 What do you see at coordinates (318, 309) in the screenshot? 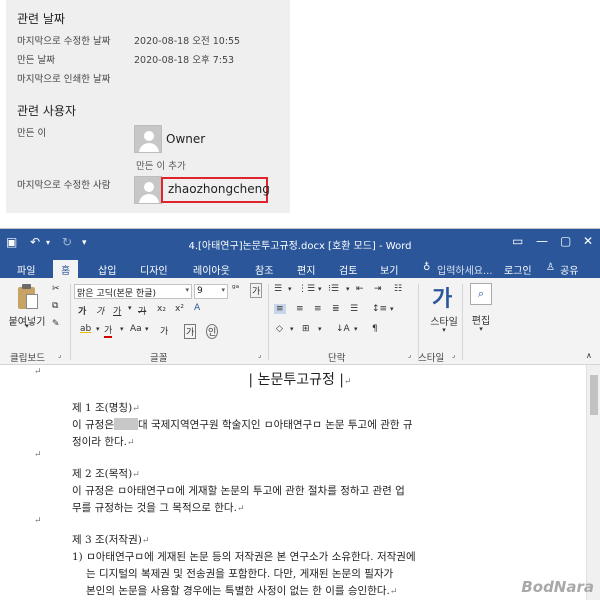
I see `align-right-icon: ≡` at bounding box center [318, 309].